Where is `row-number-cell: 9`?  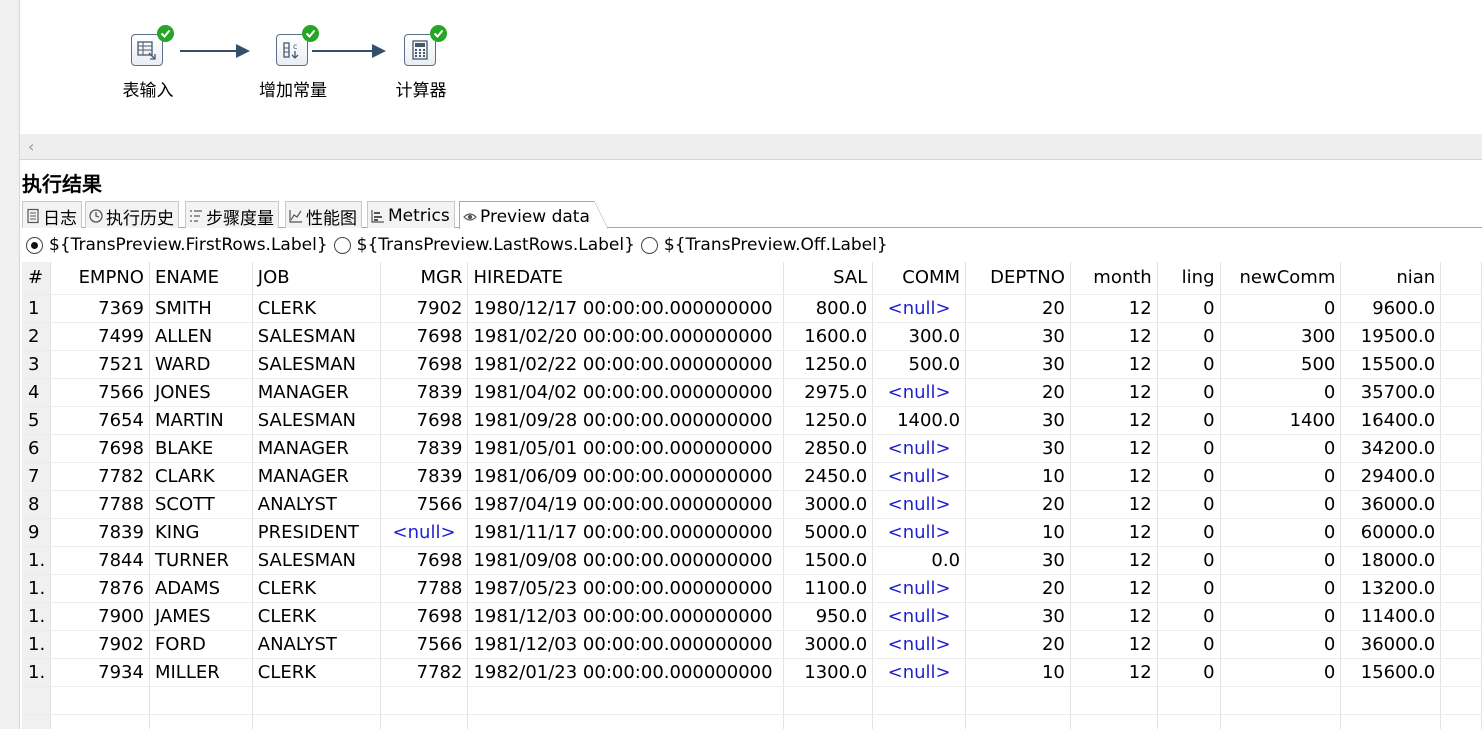
row-number-cell: 9 is located at coordinates (37, 532).